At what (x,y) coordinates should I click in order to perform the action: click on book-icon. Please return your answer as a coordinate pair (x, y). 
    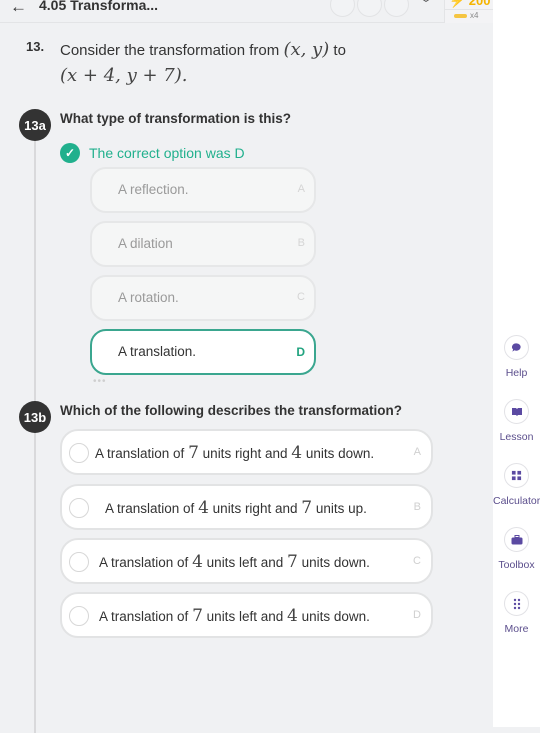
    Looking at the image, I should click on (516, 411).